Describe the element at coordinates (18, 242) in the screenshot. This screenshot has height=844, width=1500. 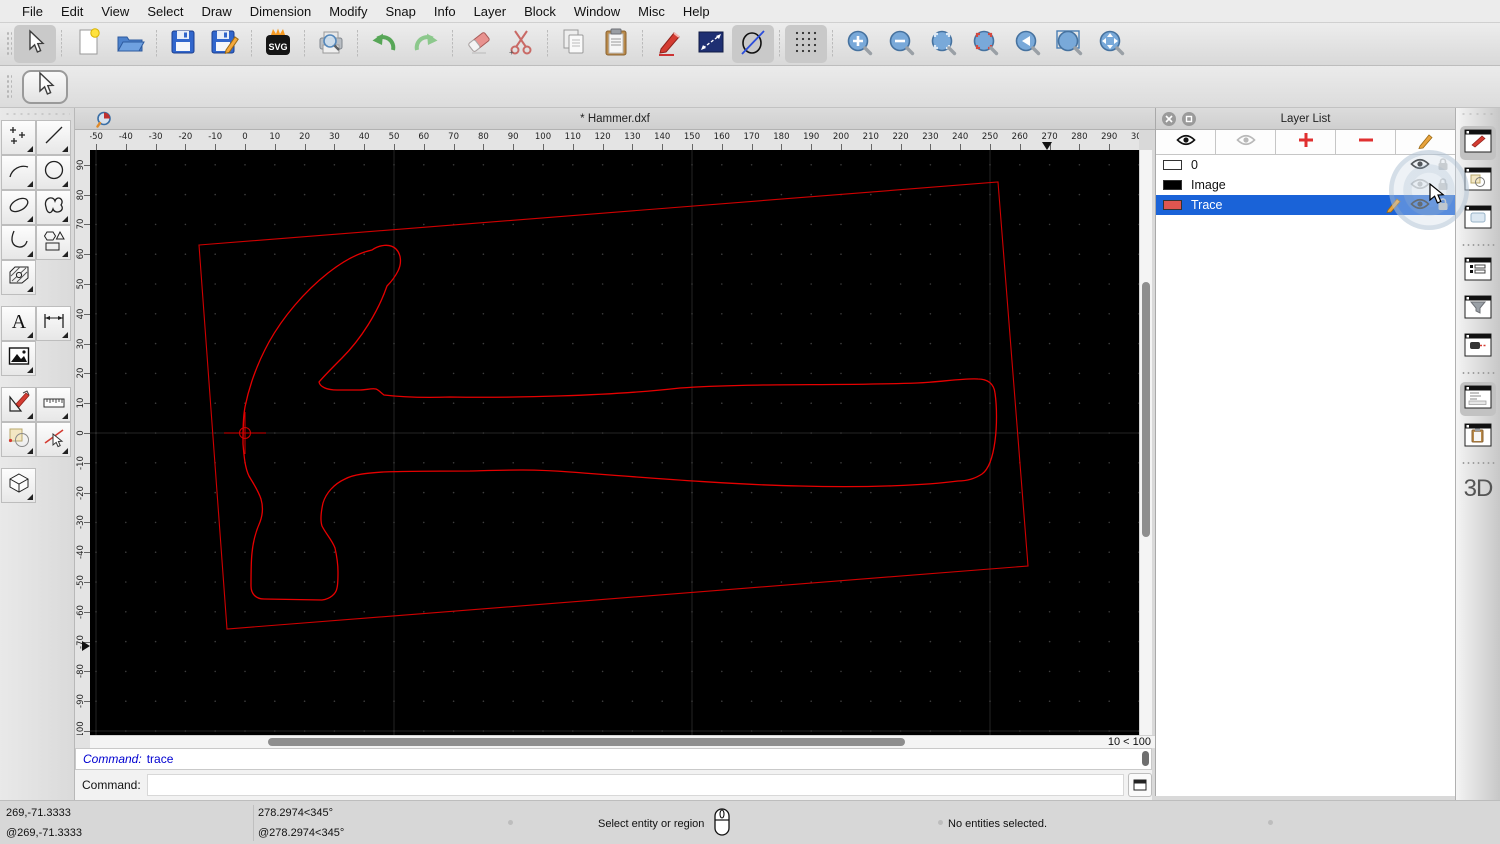
I see `polyline-tool-button` at that location.